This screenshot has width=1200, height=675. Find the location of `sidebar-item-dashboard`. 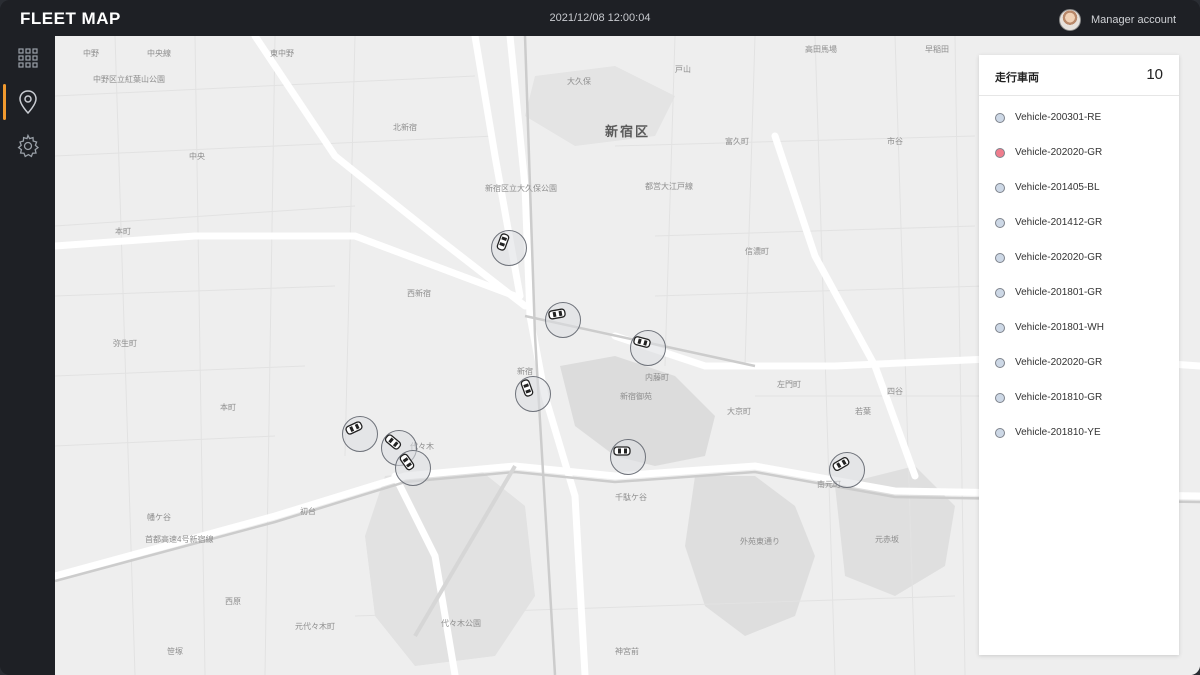

sidebar-item-dashboard is located at coordinates (27, 58).